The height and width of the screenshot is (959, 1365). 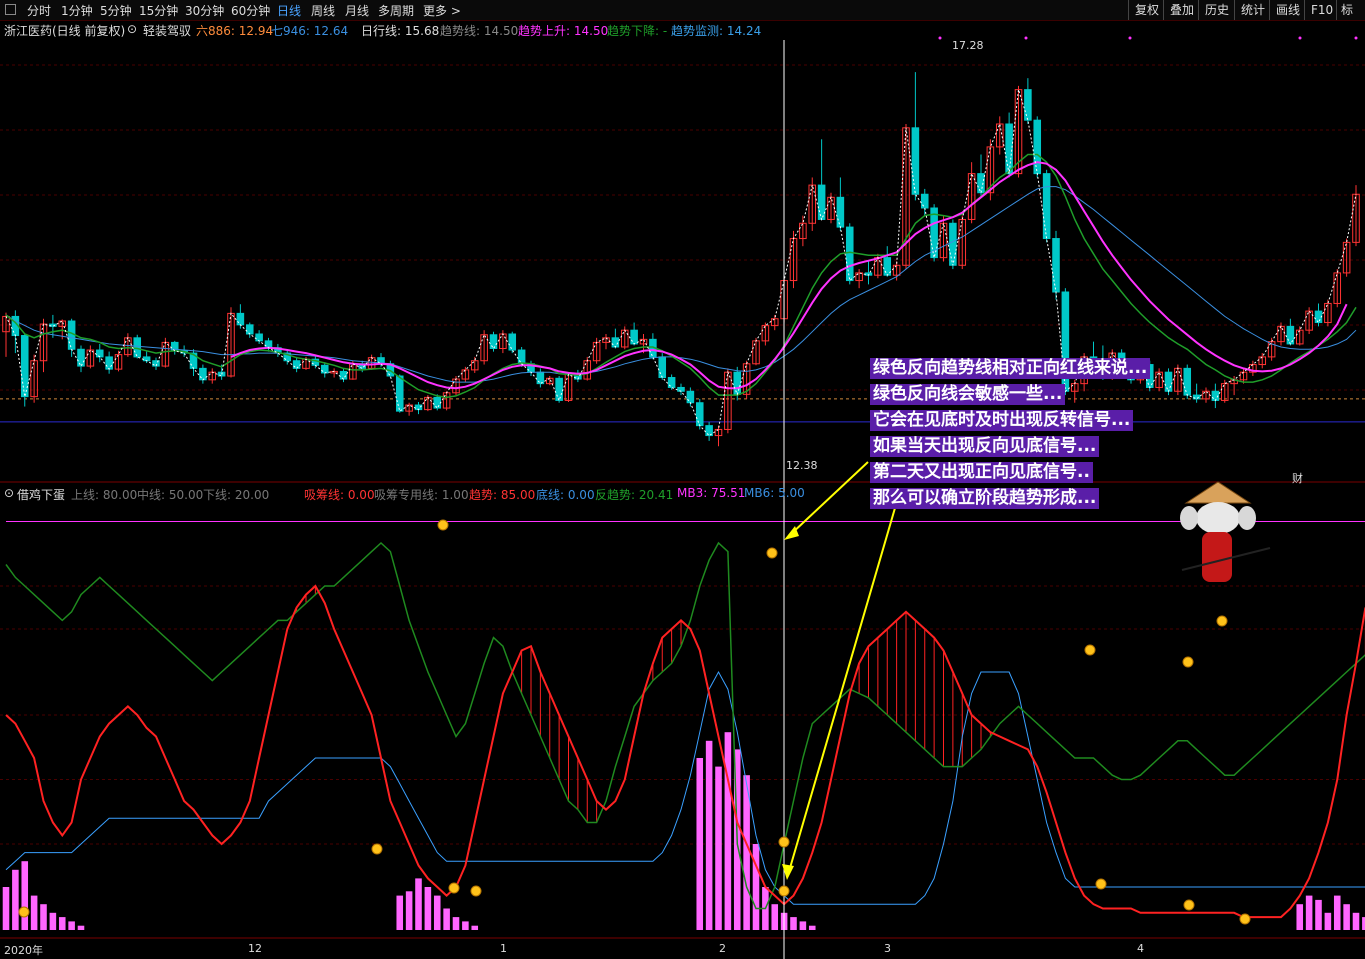 I want to click on chip-special-value: 吸筹专用线: 1.00, so click(x=421, y=495).